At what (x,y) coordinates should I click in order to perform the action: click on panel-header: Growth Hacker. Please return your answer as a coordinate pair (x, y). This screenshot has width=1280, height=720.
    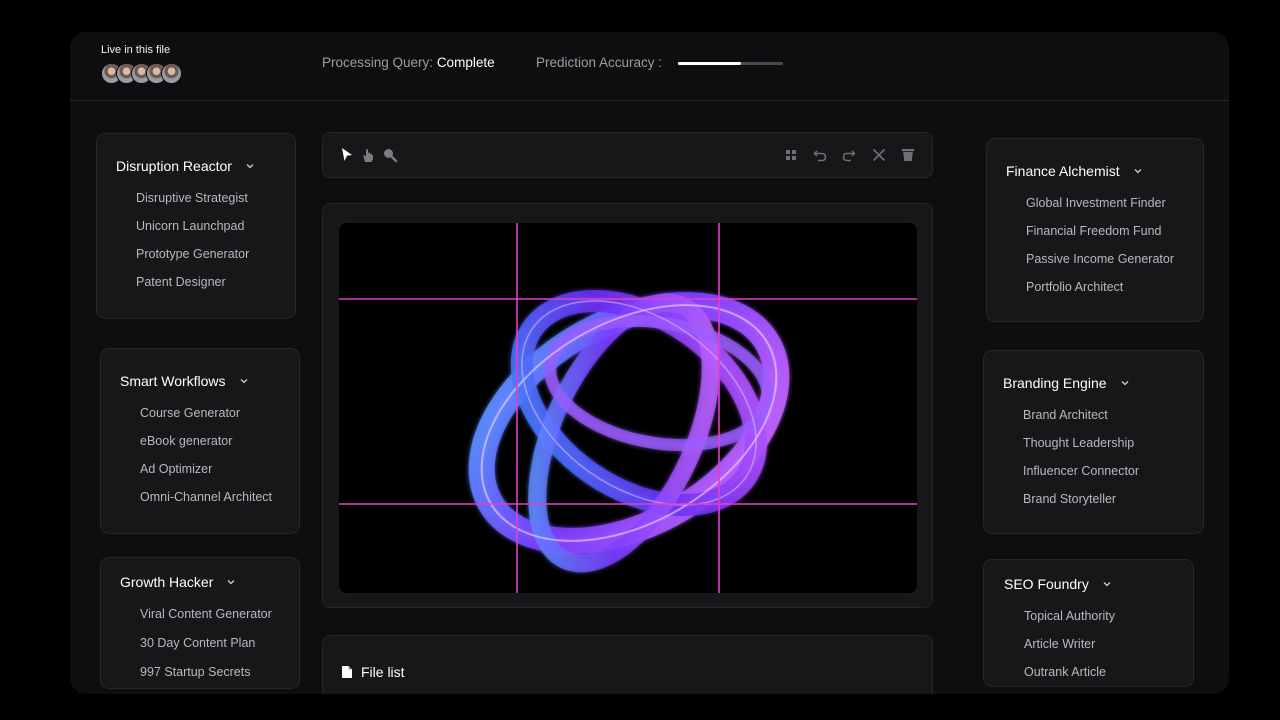
    Looking at the image, I should click on (178, 582).